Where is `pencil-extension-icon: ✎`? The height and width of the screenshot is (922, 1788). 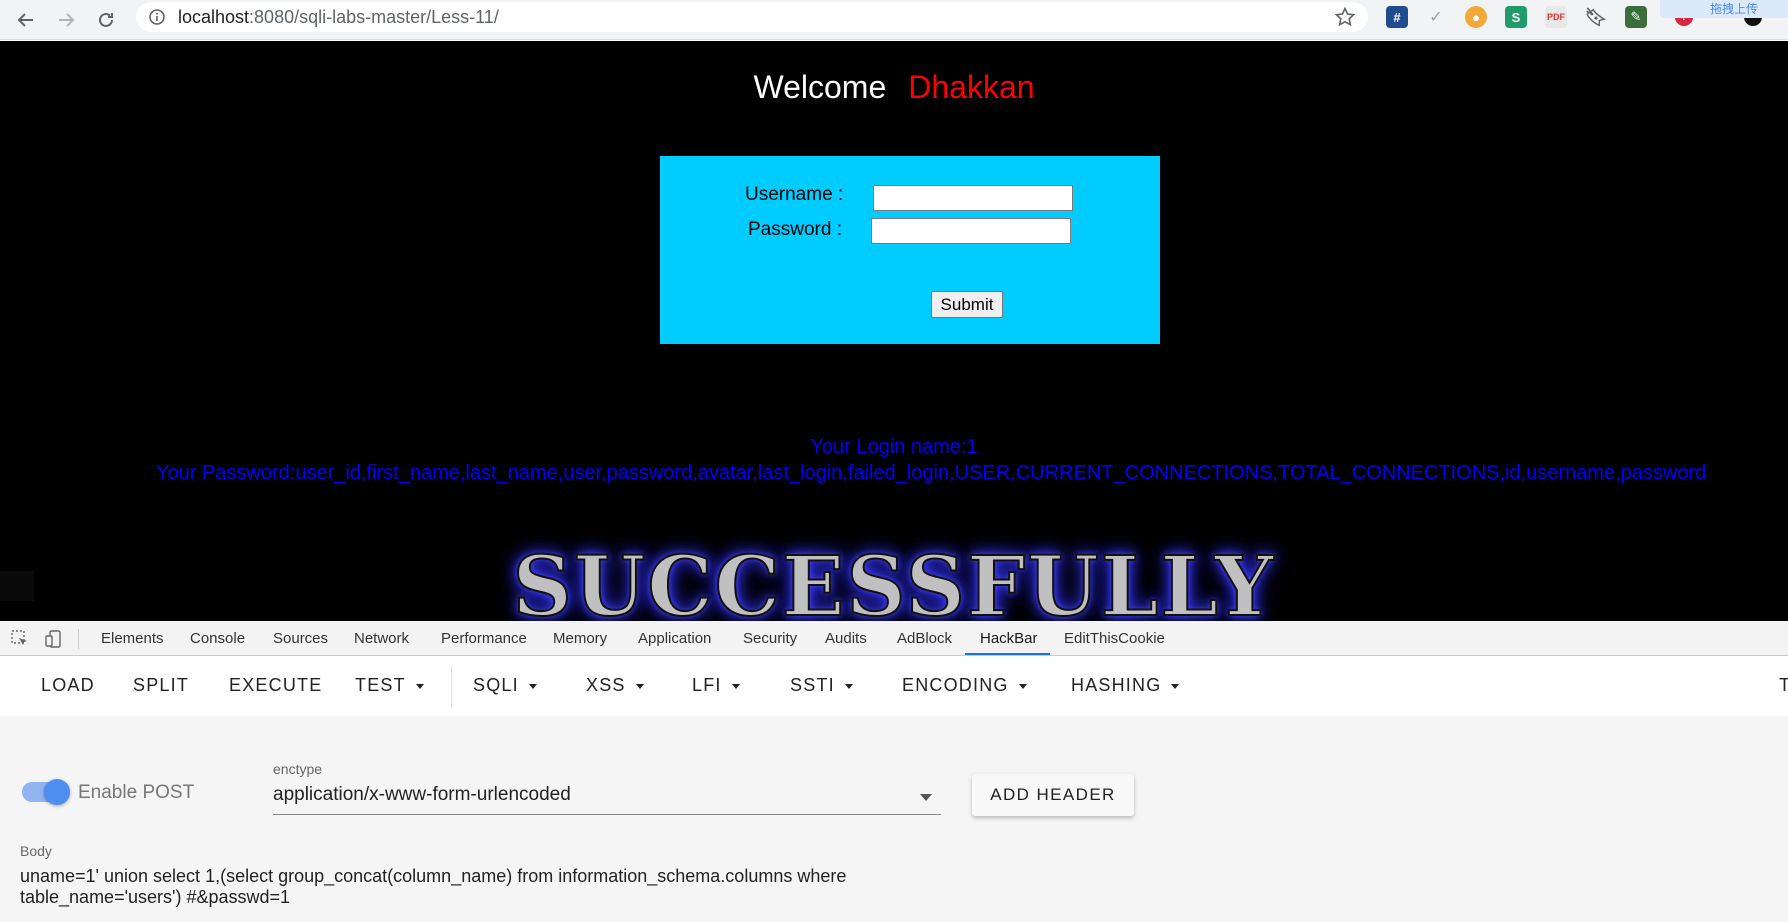
pencil-extension-icon: ✎ is located at coordinates (1636, 17).